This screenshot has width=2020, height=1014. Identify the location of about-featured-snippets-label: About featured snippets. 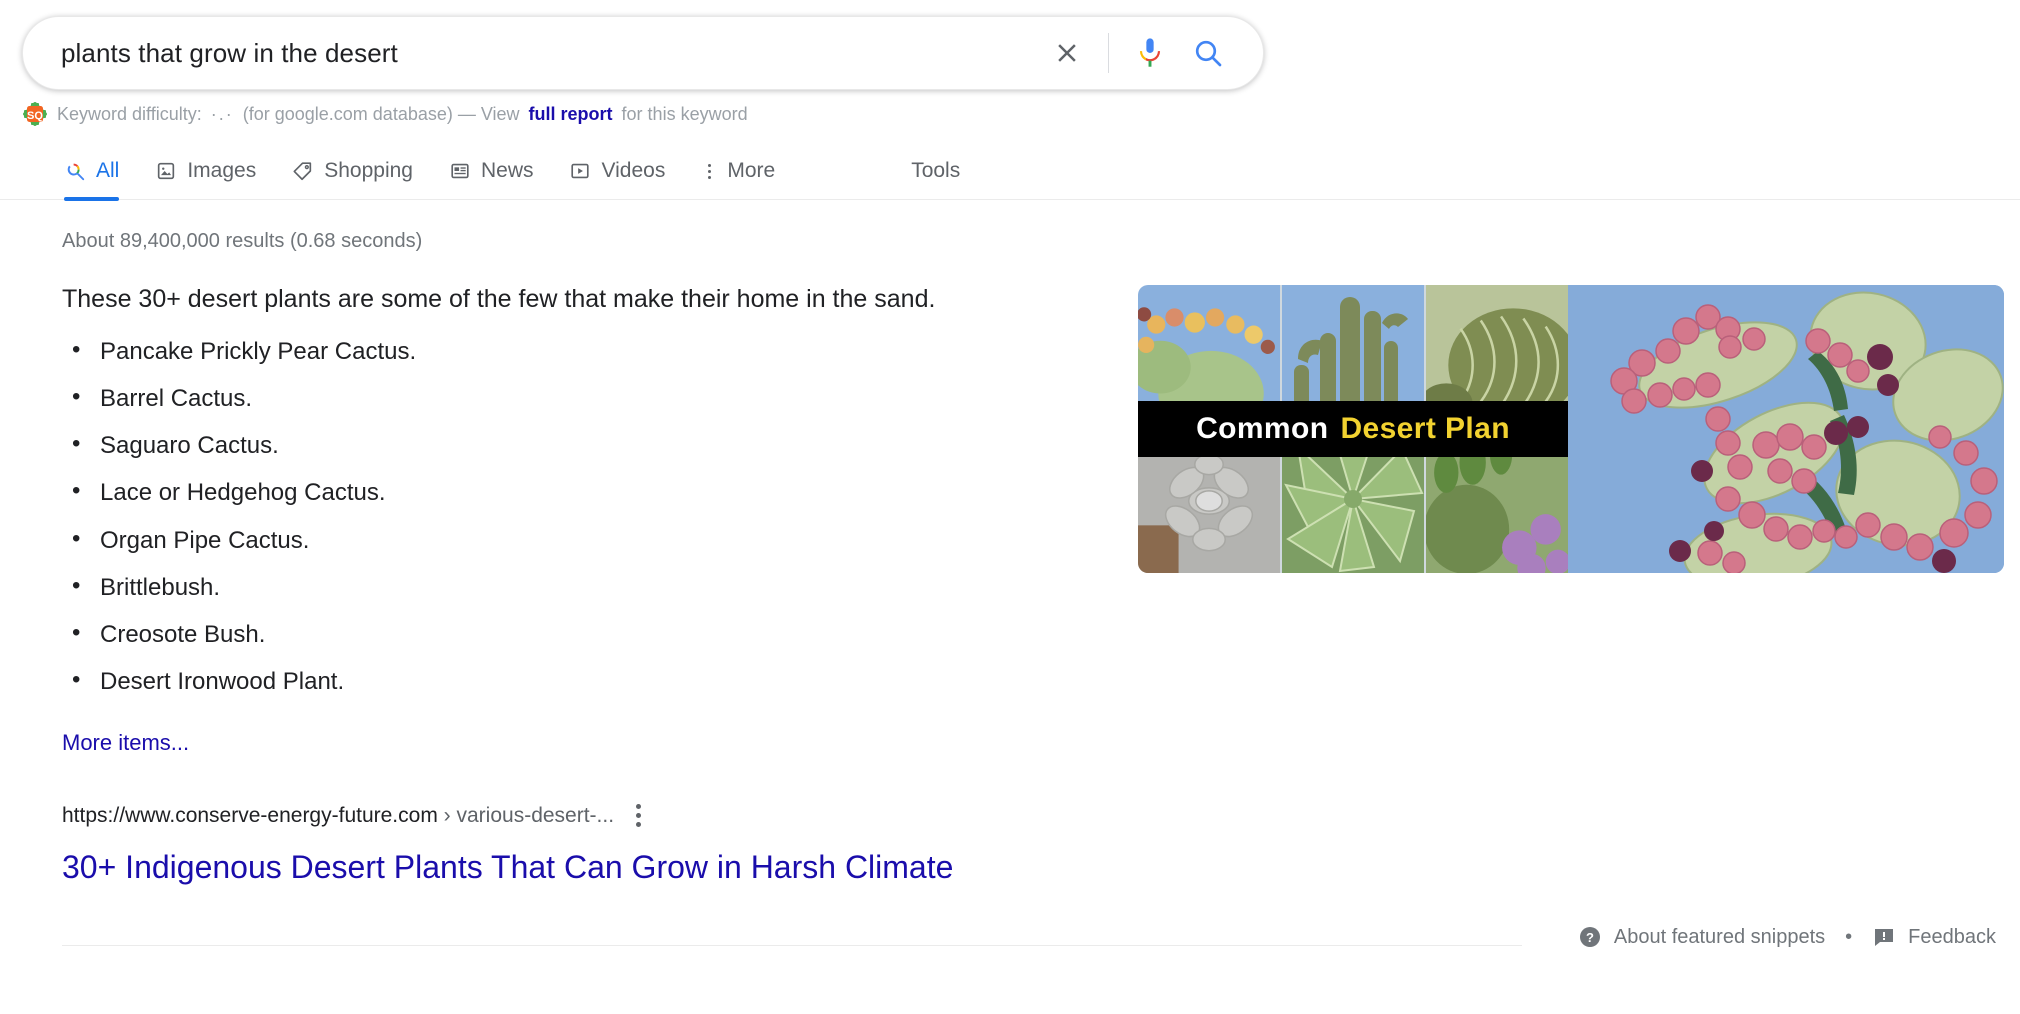
(1719, 936).